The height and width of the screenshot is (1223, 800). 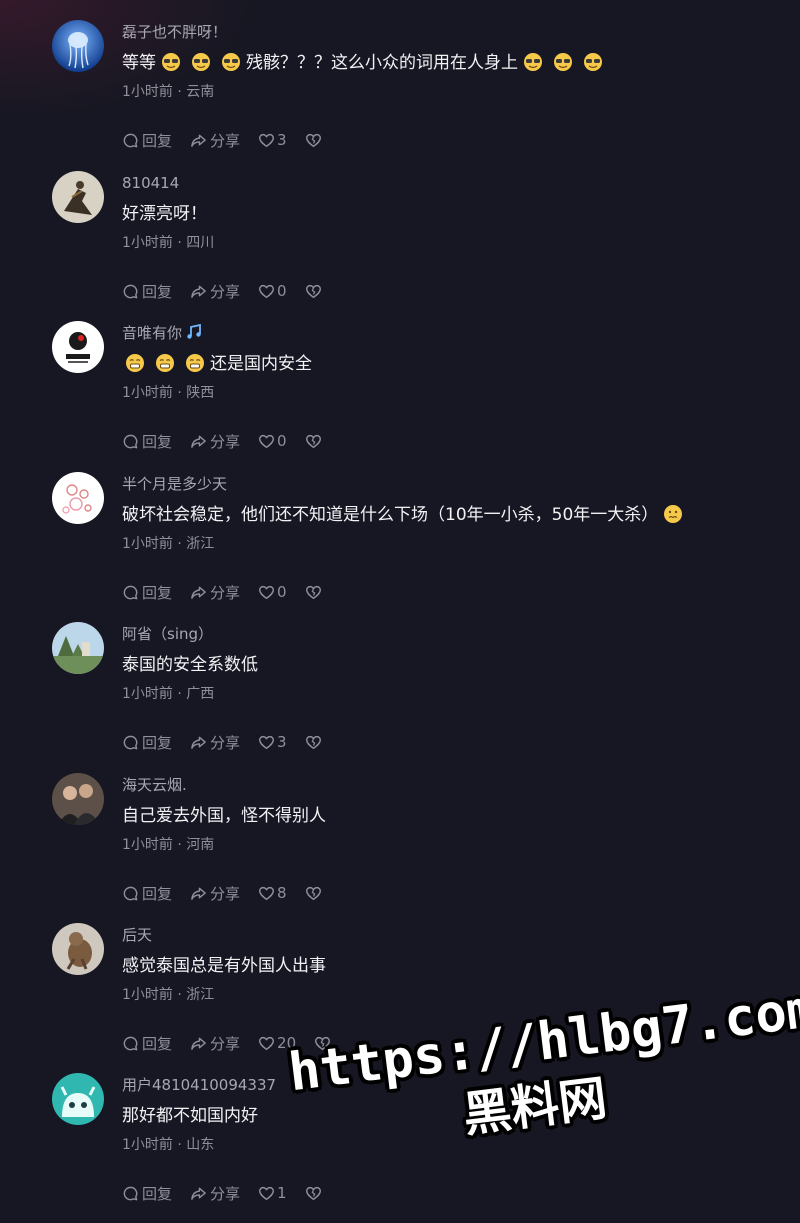 I want to click on like-button: 20, so click(x=277, y=1043).